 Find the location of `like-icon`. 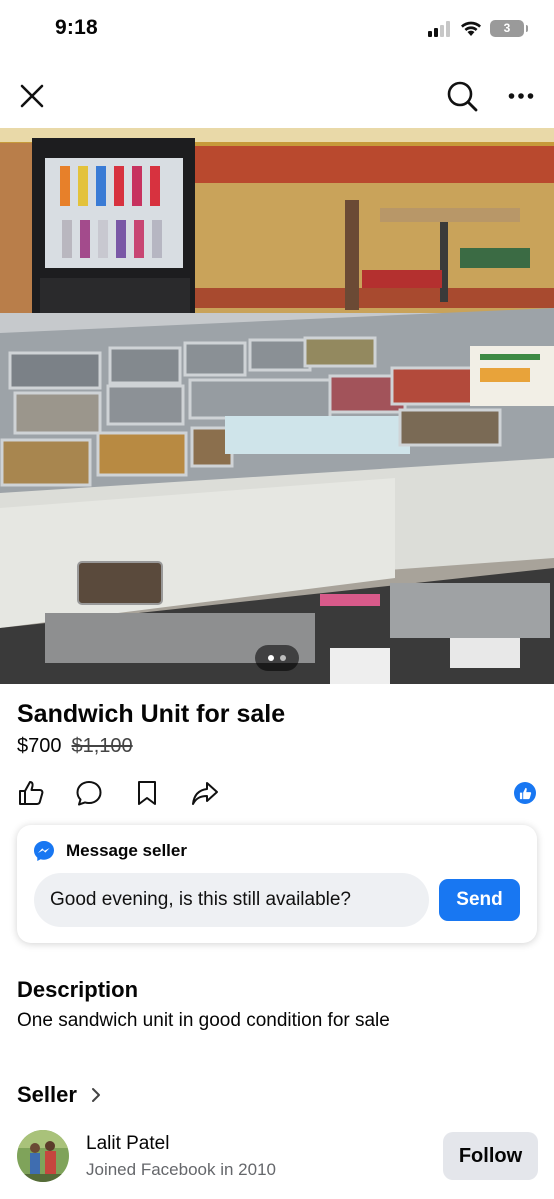

like-icon is located at coordinates (31, 793).